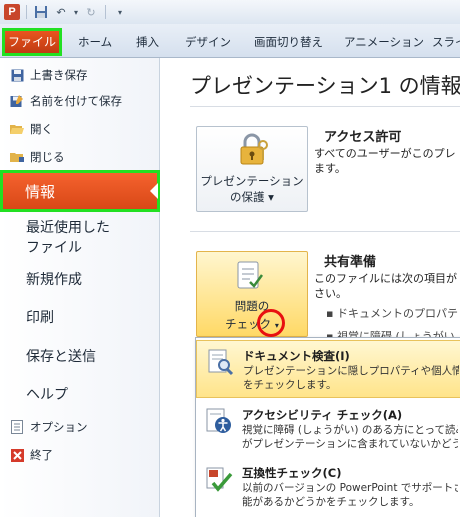 This screenshot has height=517, width=460. What do you see at coordinates (351, 378) in the screenshot?
I see `menu-item-description: プレゼンテーションに隠しプロパティや個人情報が をチェックします。` at bounding box center [351, 378].